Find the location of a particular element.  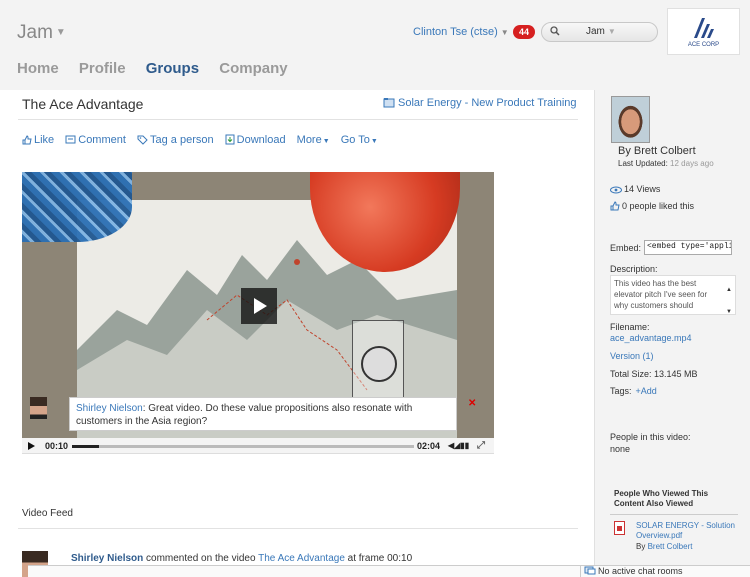

comment-author-link: Shirley Nielson is located at coordinates (109, 408).